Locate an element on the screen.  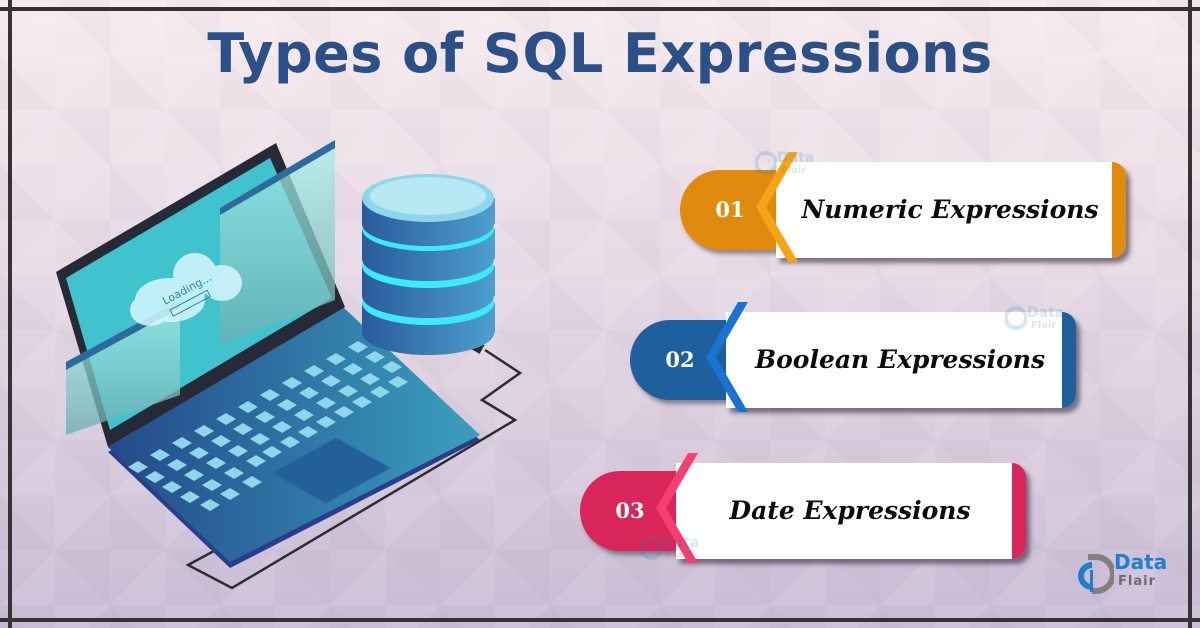
list-item-numeric: 01 Numeric Expressions is located at coordinates (906, 207).